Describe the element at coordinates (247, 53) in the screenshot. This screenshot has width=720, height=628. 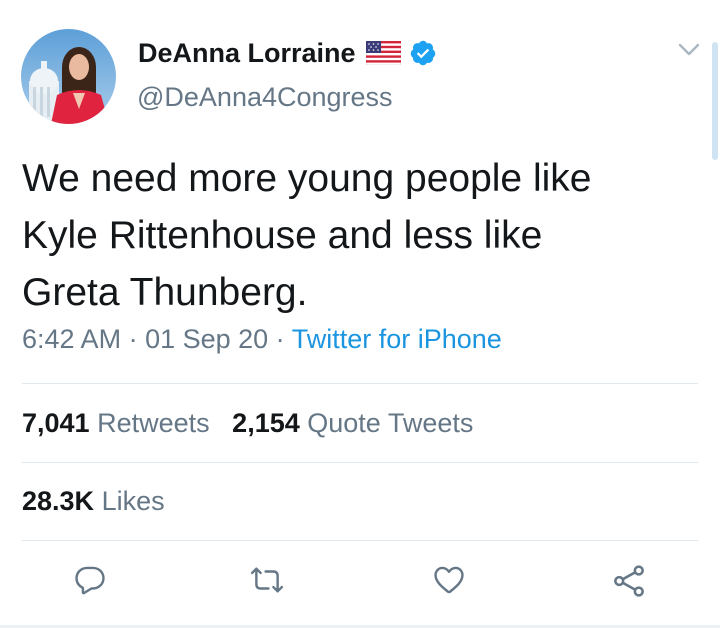
I see `author-name: DeAnna Lorraine` at that location.